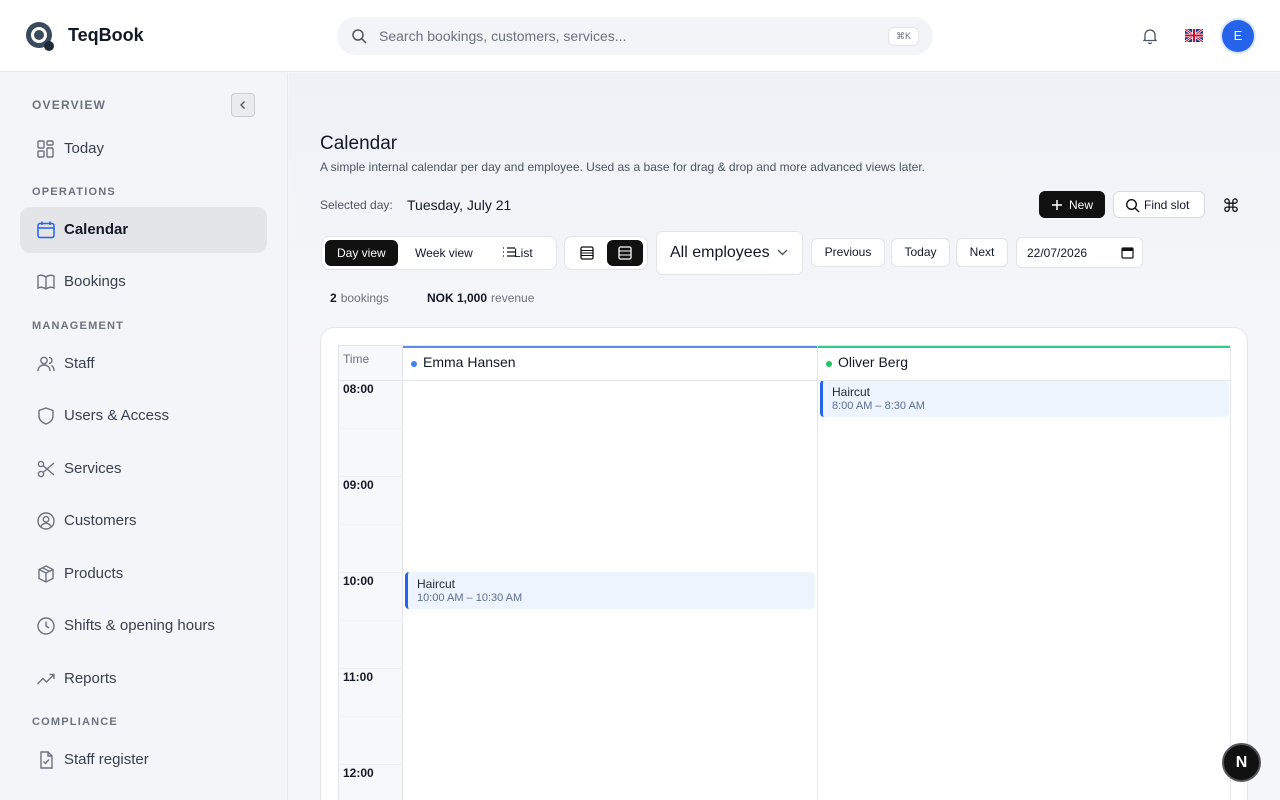 The image size is (1280, 800). What do you see at coordinates (46, 679) in the screenshot?
I see `trend-icon` at bounding box center [46, 679].